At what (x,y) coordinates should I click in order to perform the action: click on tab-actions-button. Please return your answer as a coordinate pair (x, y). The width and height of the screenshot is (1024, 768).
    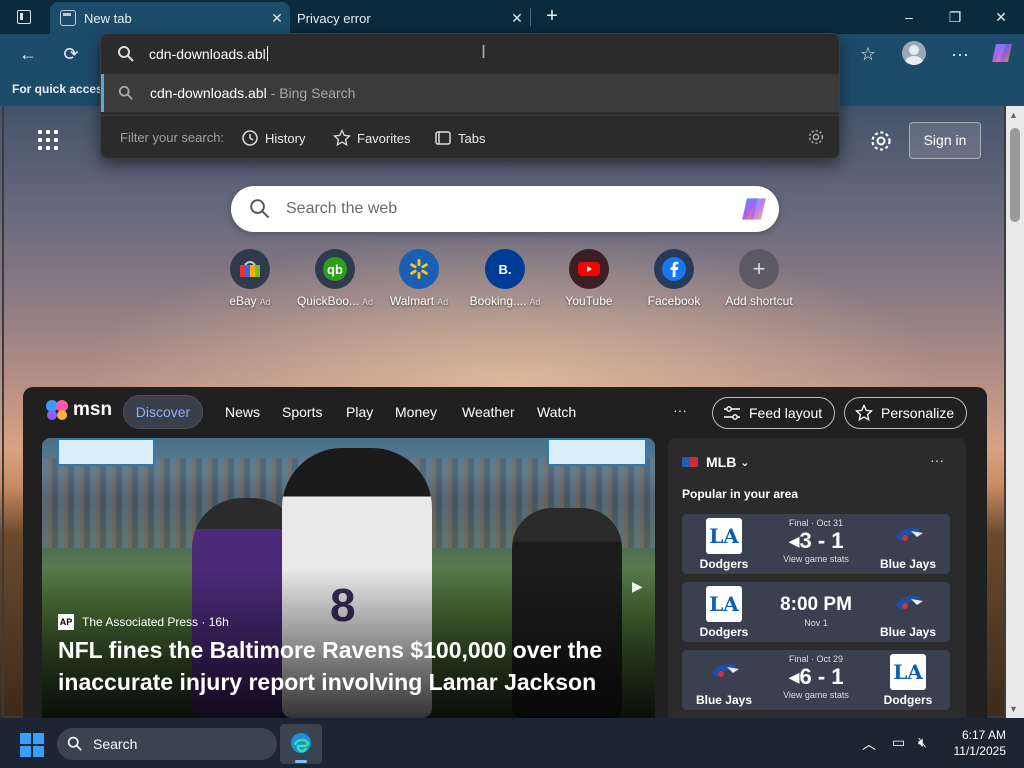
    Looking at the image, I should click on (24, 17).